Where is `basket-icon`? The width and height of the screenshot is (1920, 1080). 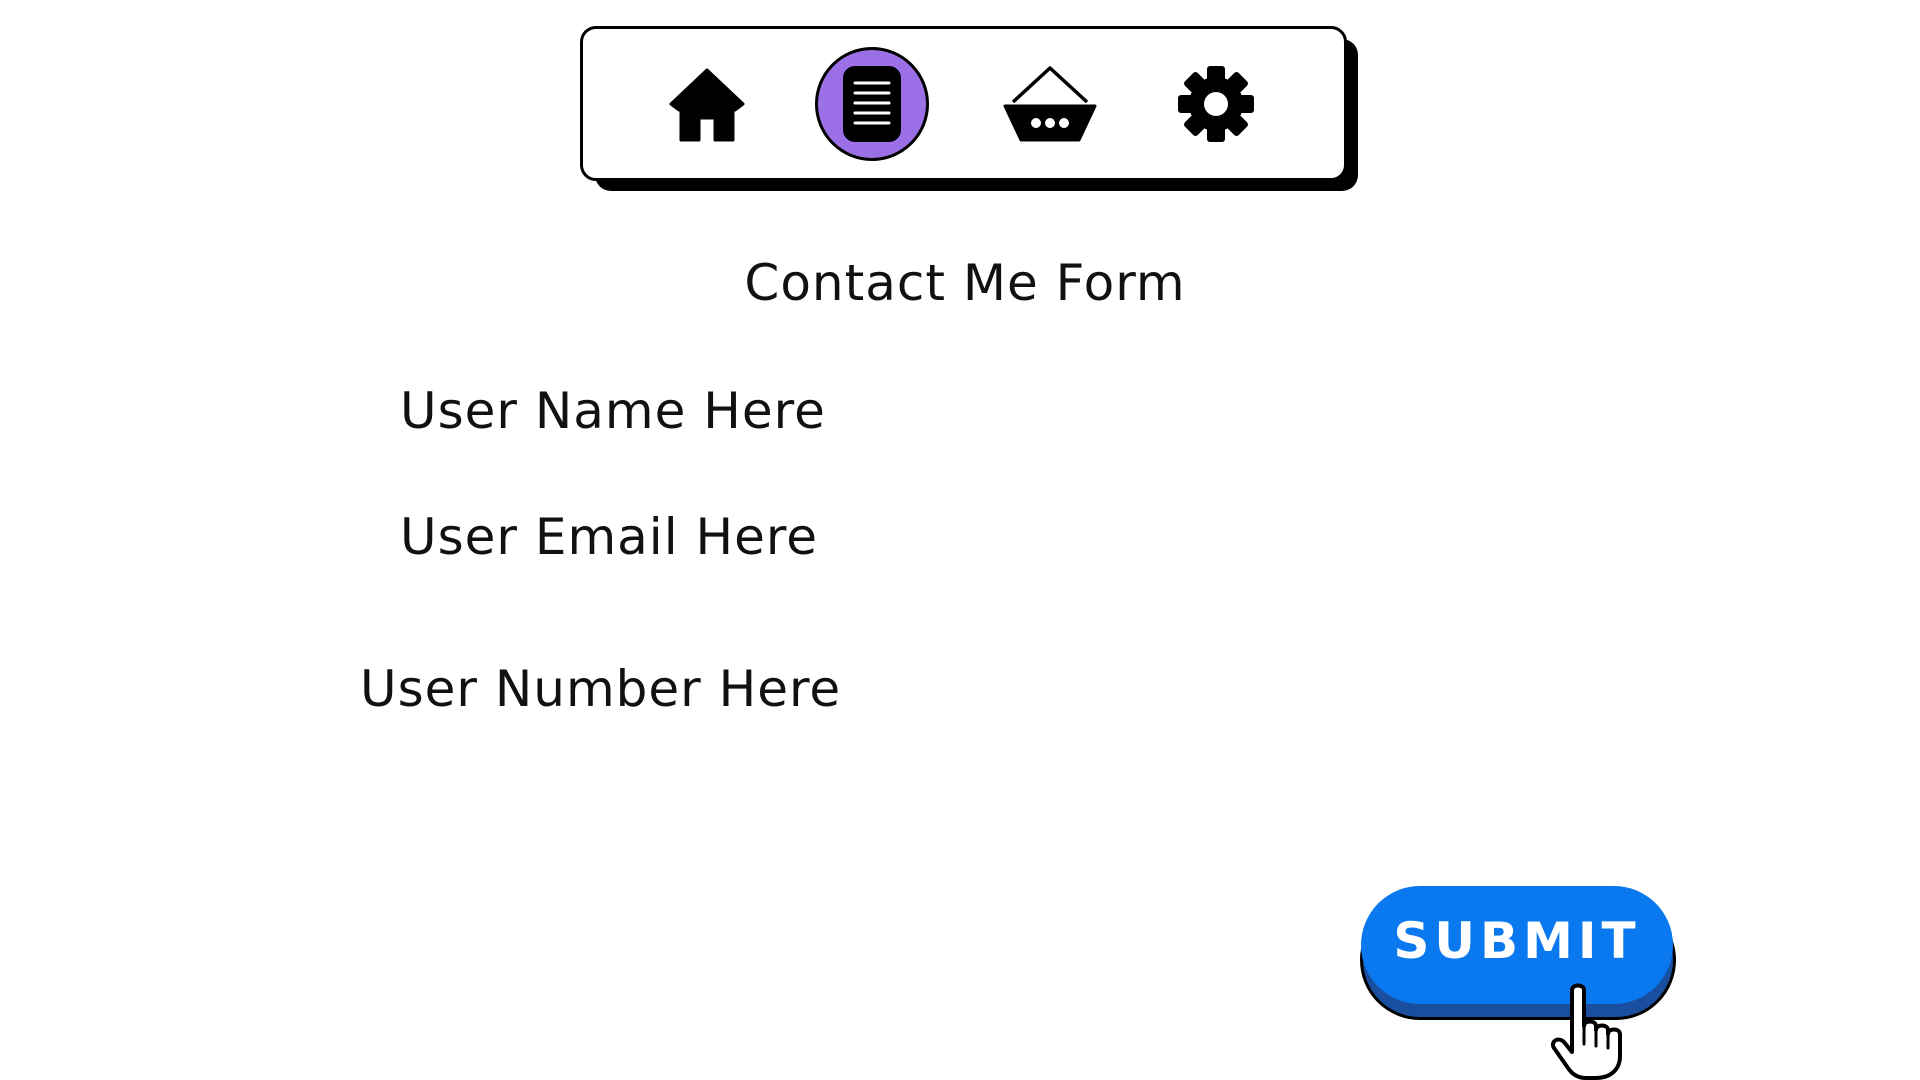 basket-icon is located at coordinates (1050, 104).